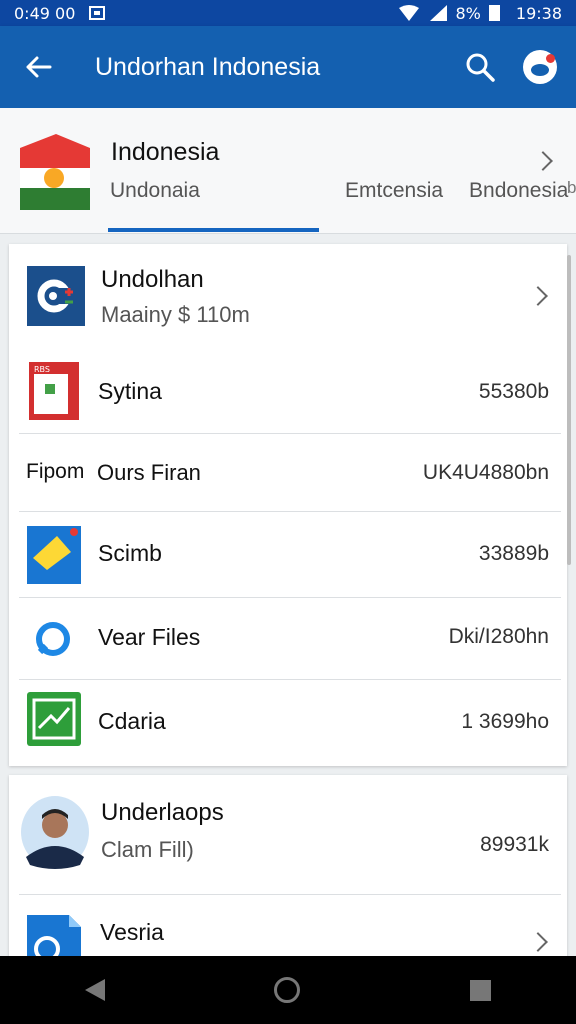 This screenshot has width=576, height=1024. What do you see at coordinates (162, 812) in the screenshot?
I see `contact-name: Underlaops` at bounding box center [162, 812].